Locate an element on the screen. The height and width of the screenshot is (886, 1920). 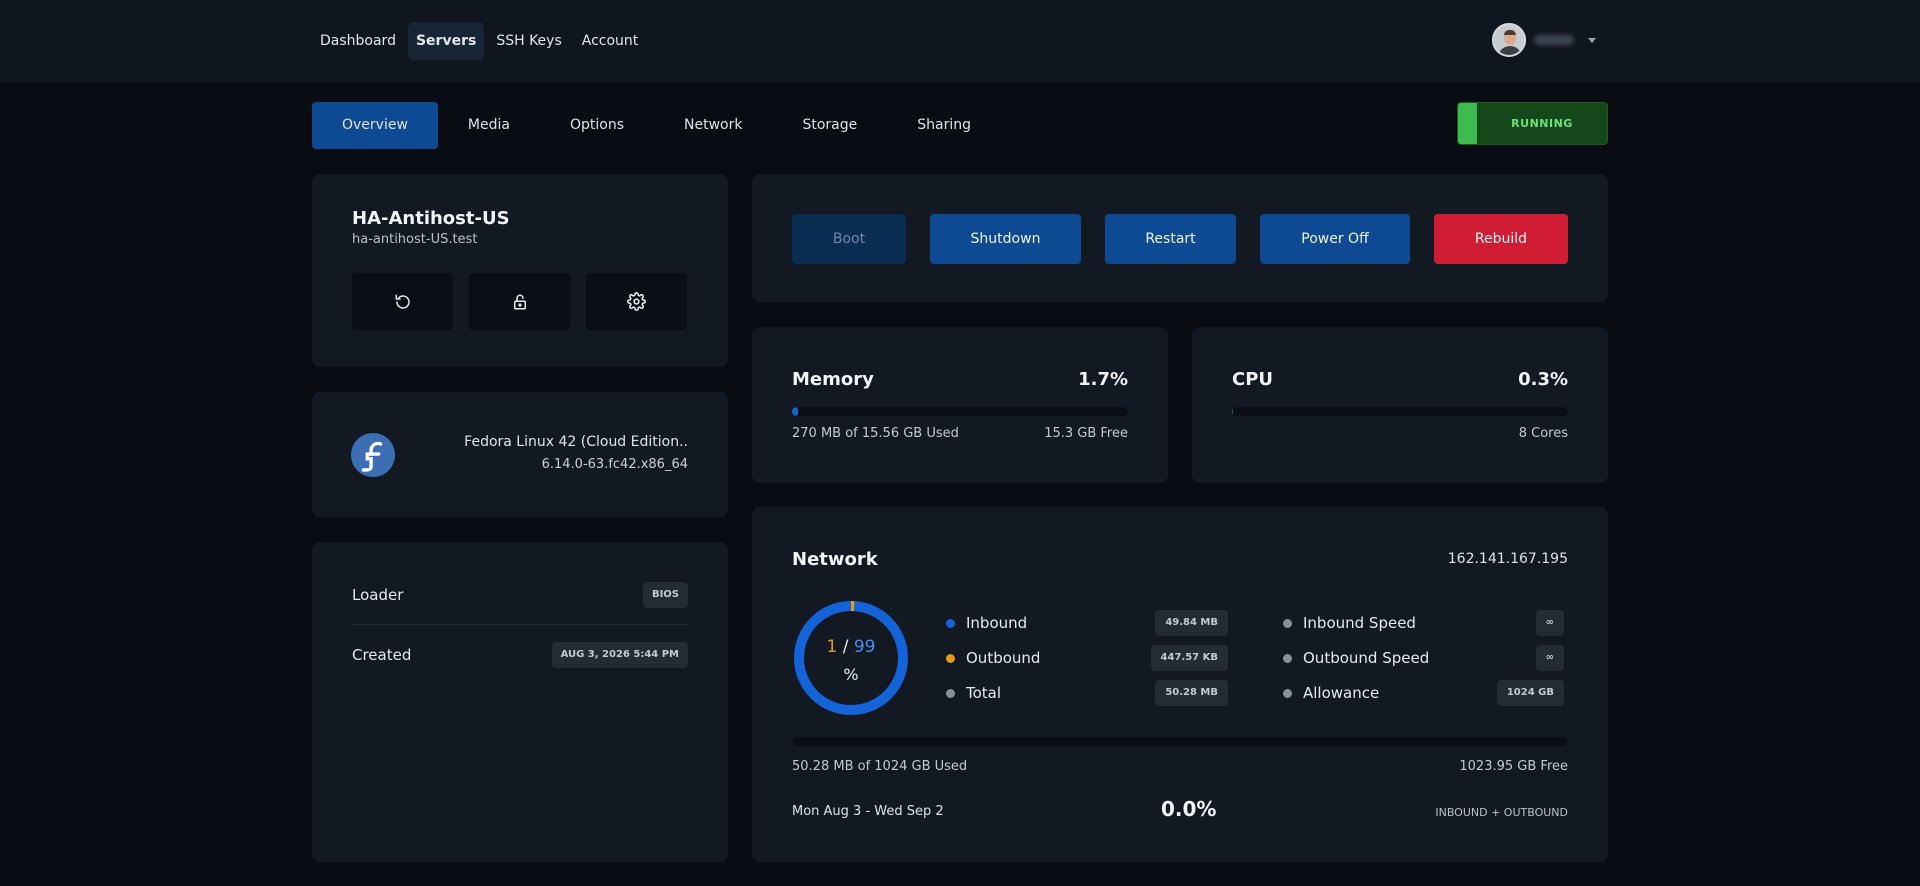
boot-button: Boot is located at coordinates (849, 239).